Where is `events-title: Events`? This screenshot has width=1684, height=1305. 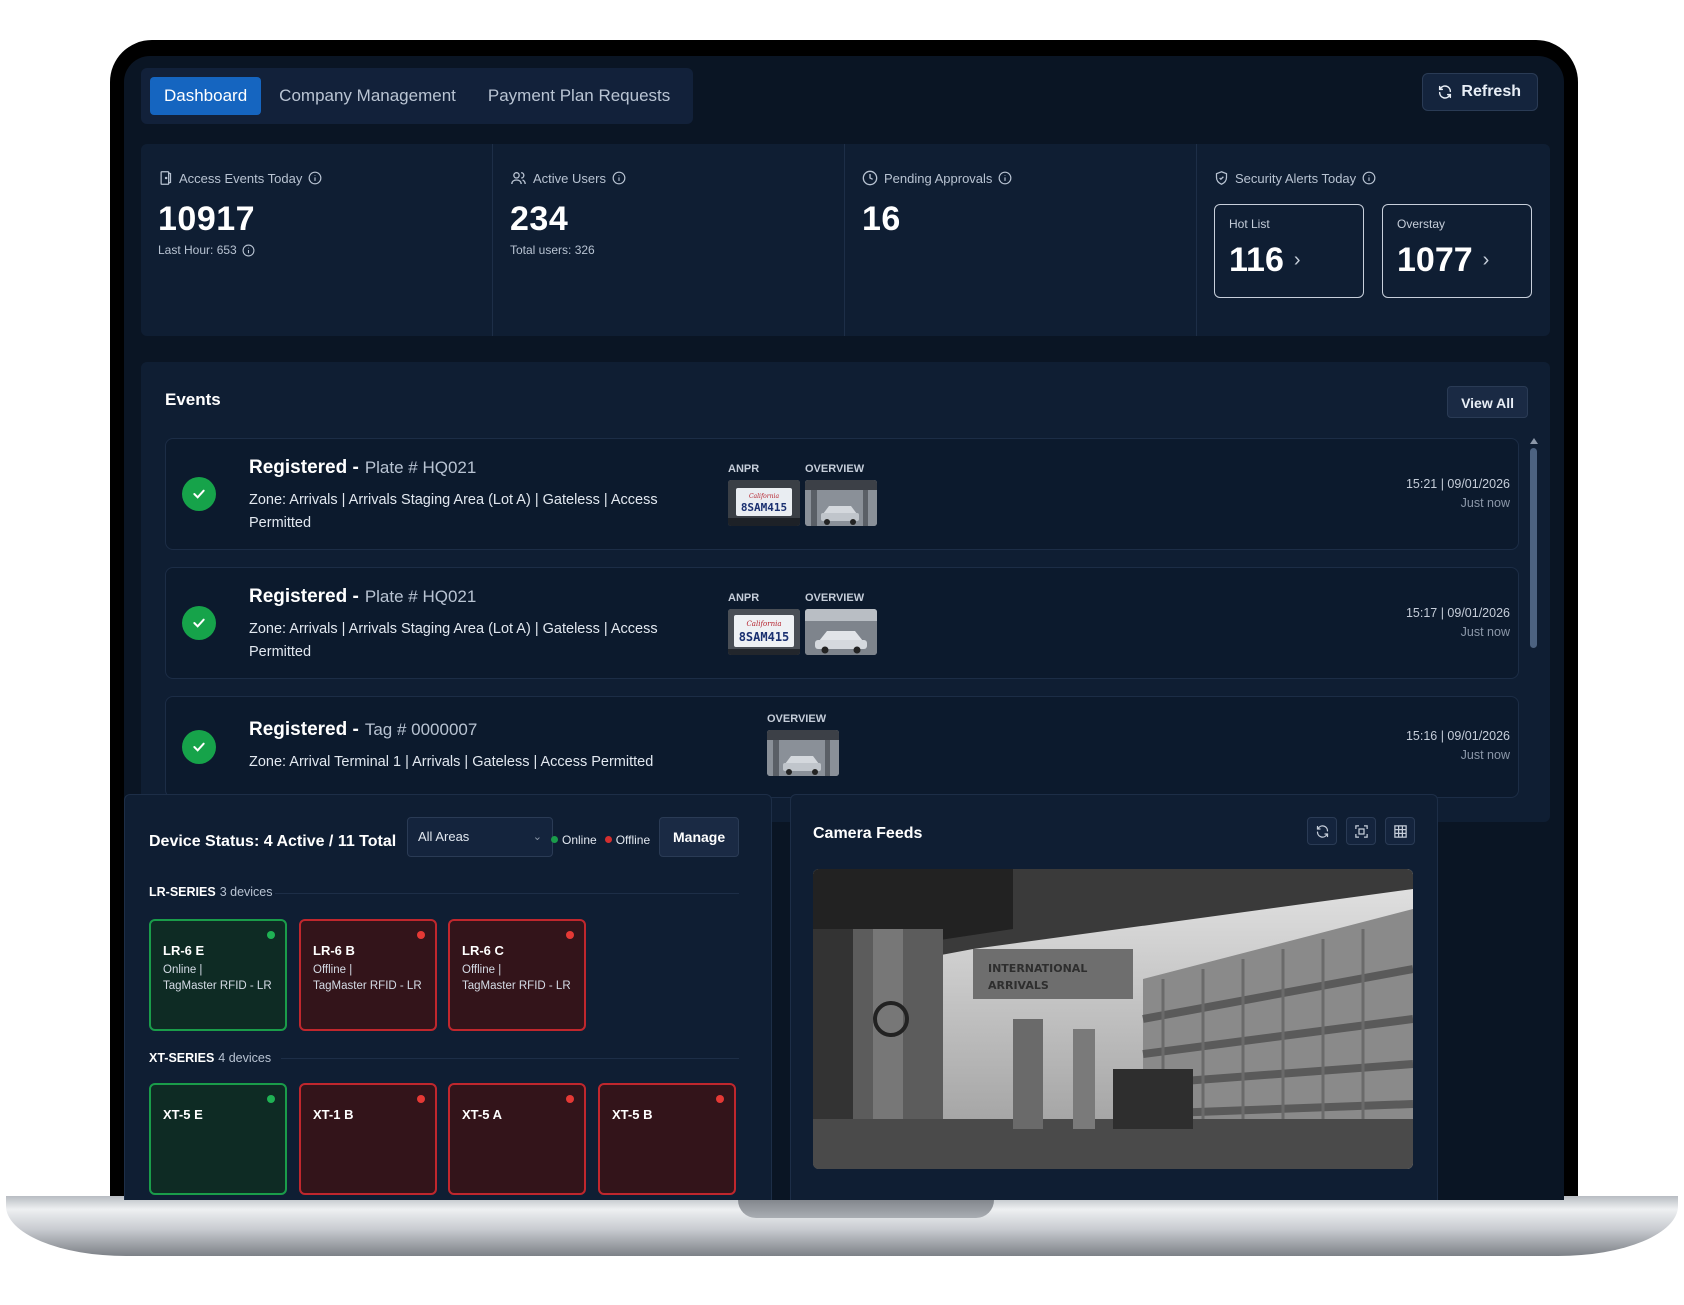
events-title: Events is located at coordinates (193, 399).